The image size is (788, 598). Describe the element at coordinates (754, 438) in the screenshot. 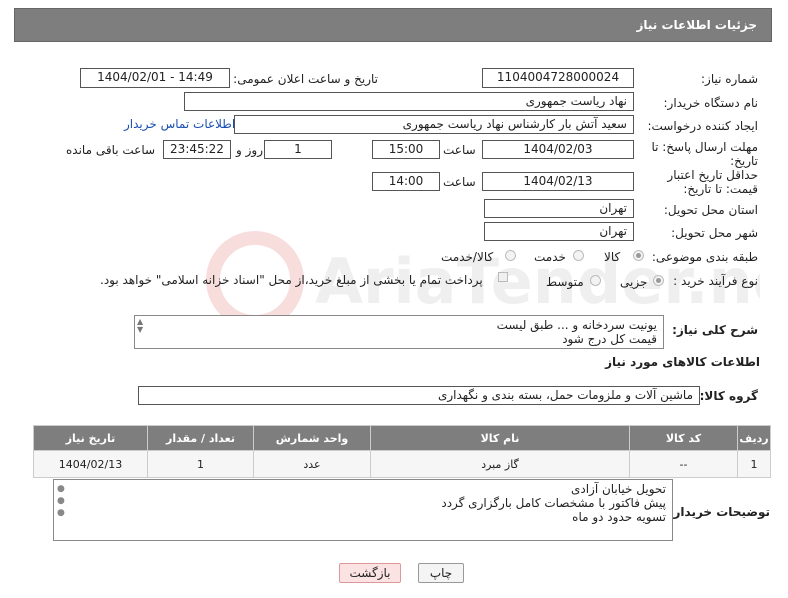

I see `col-row: ردیف` at that location.